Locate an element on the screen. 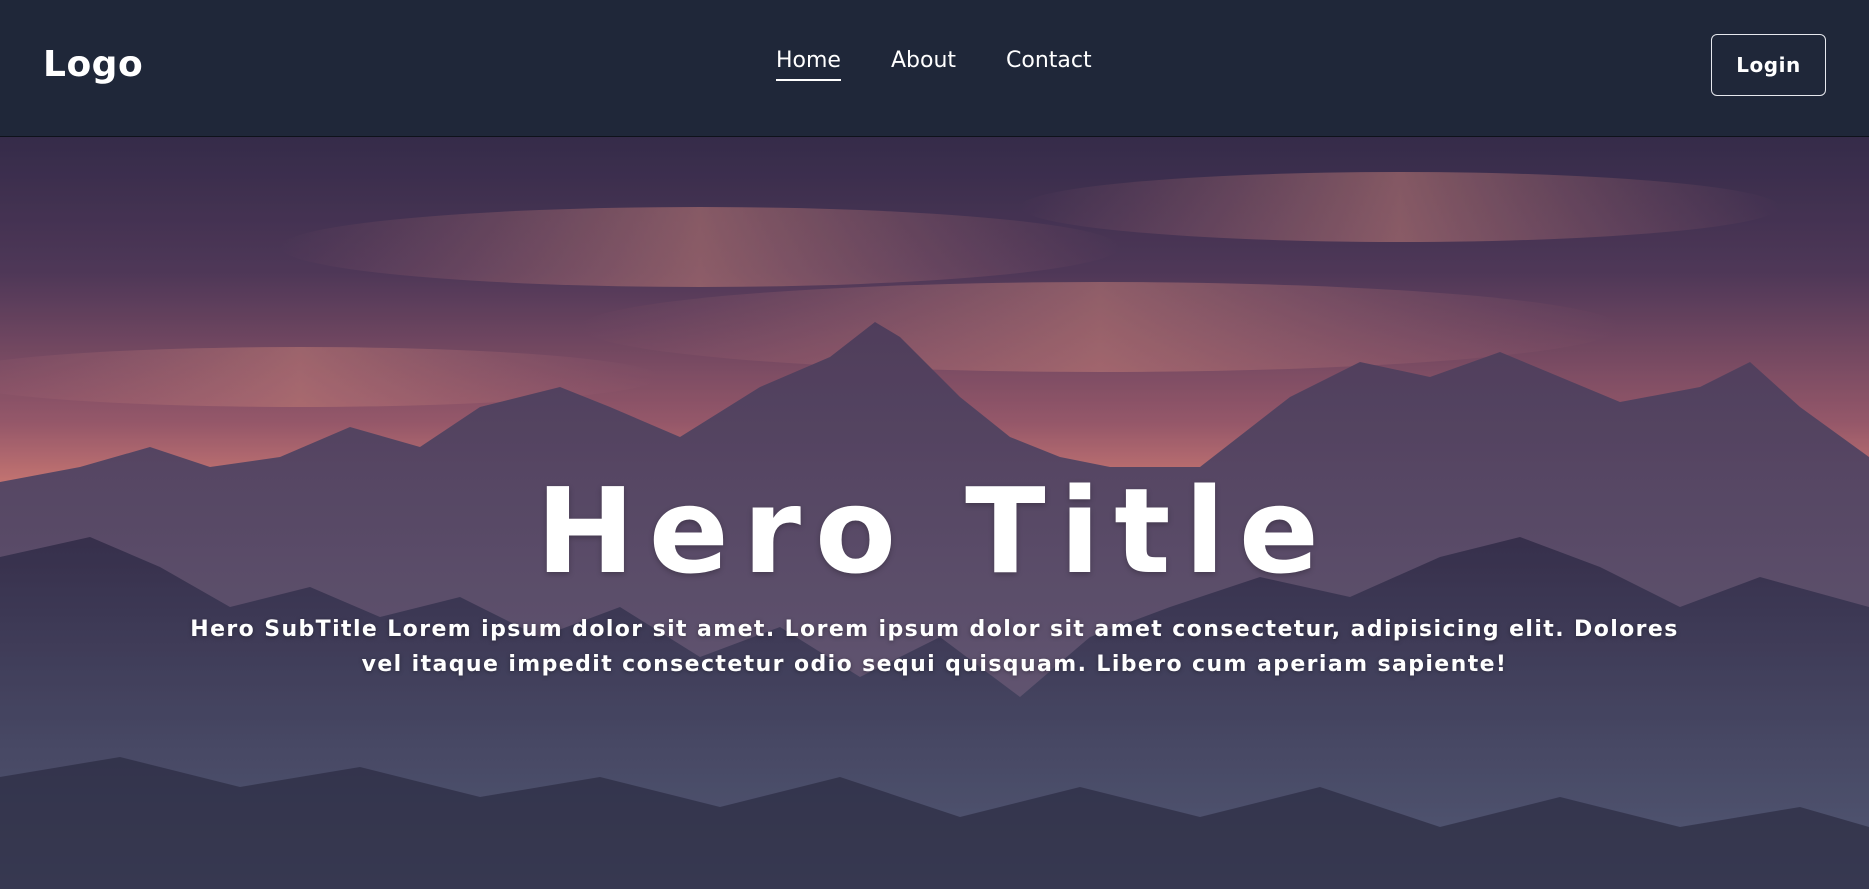 The width and height of the screenshot is (1869, 889). hero-title: Hero Title is located at coordinates (934, 531).